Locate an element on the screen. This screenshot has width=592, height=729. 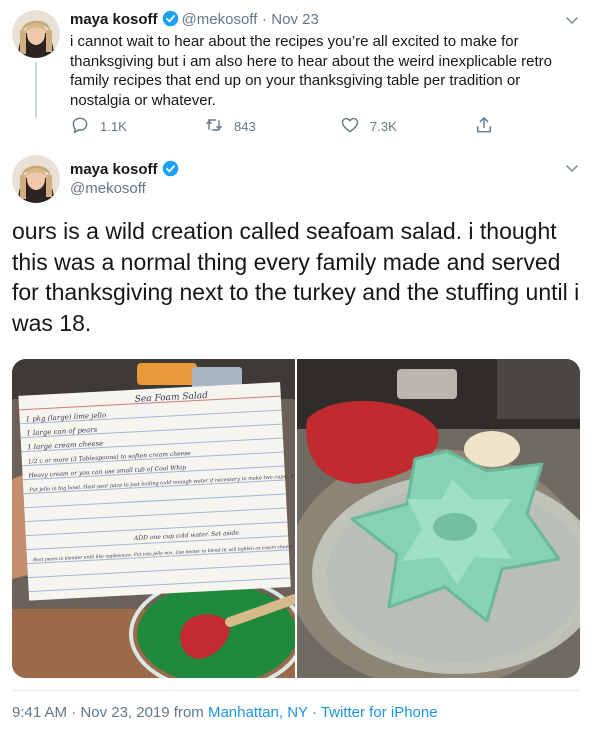
share-icon is located at coordinates (484, 126).